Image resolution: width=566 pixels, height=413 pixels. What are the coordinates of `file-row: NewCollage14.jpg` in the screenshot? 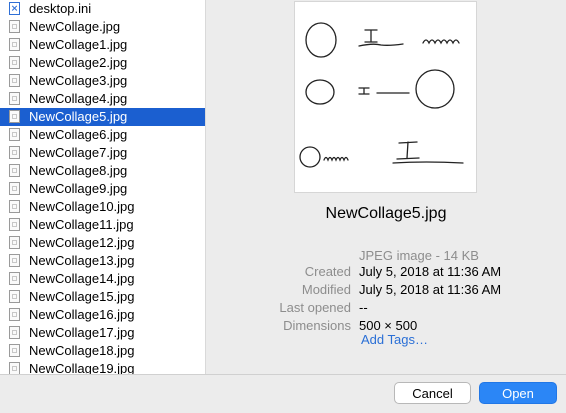 It's located at (102, 279).